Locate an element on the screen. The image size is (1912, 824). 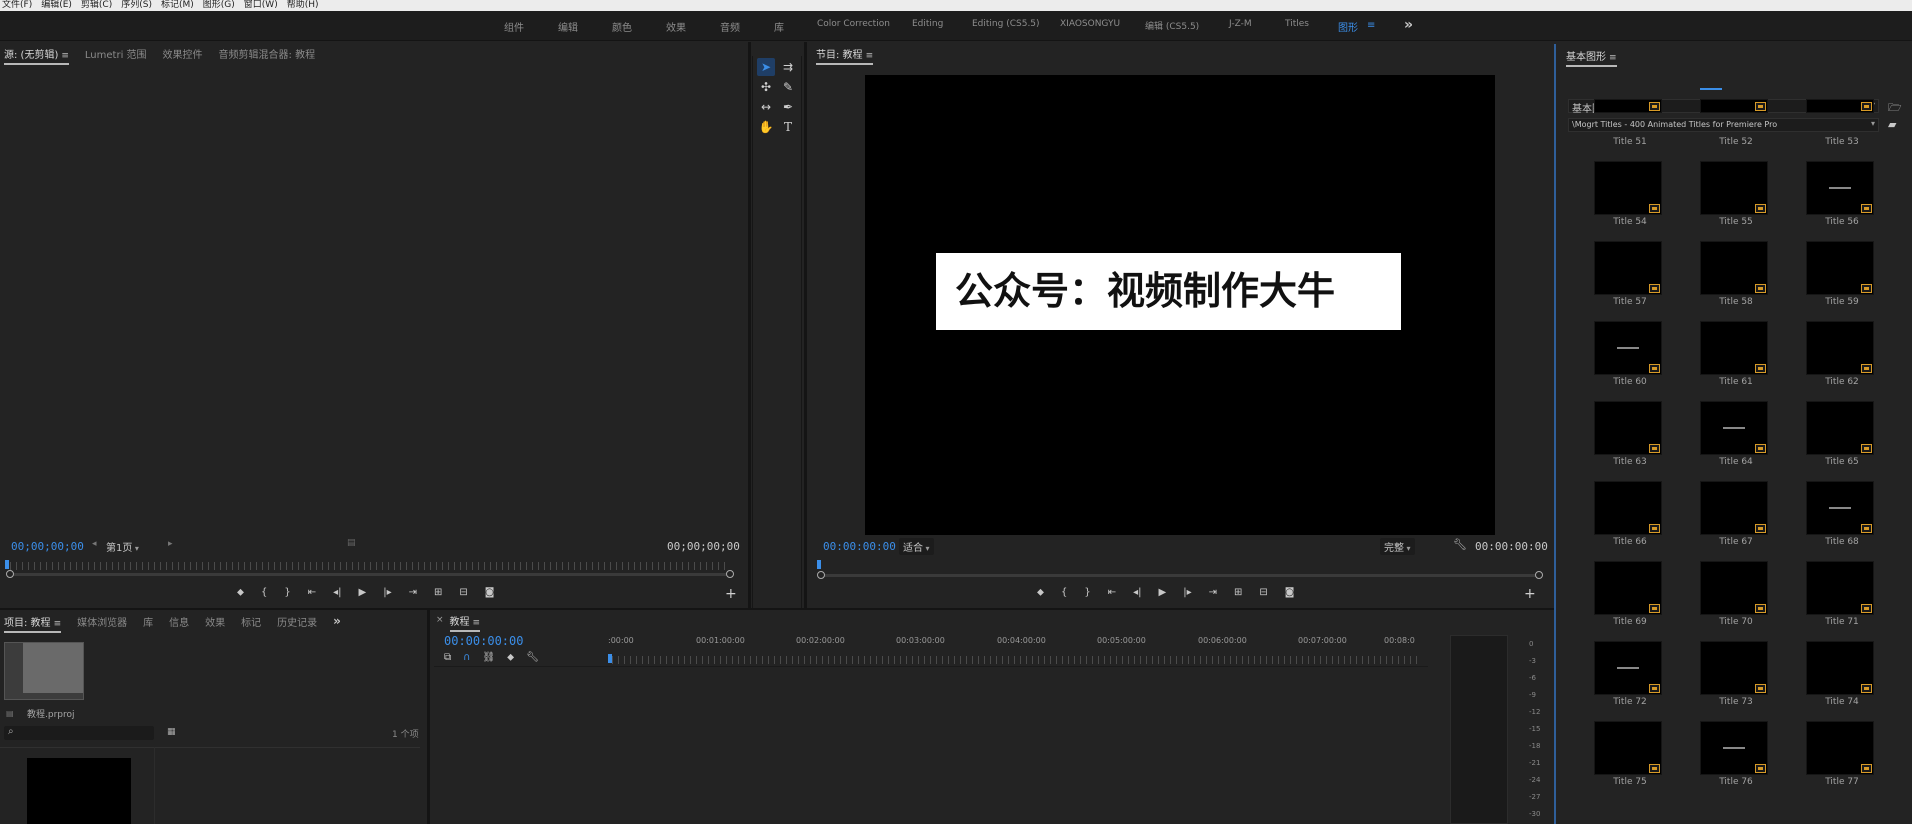
nest-icon: ⧉ is located at coordinates (447, 657).